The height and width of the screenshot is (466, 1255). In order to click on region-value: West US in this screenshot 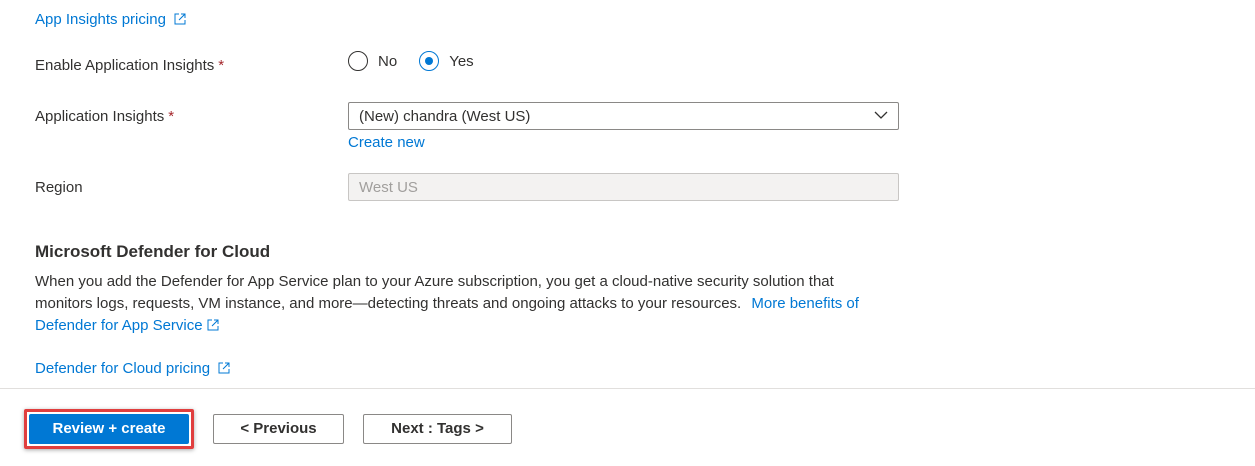, I will do `click(388, 187)`.